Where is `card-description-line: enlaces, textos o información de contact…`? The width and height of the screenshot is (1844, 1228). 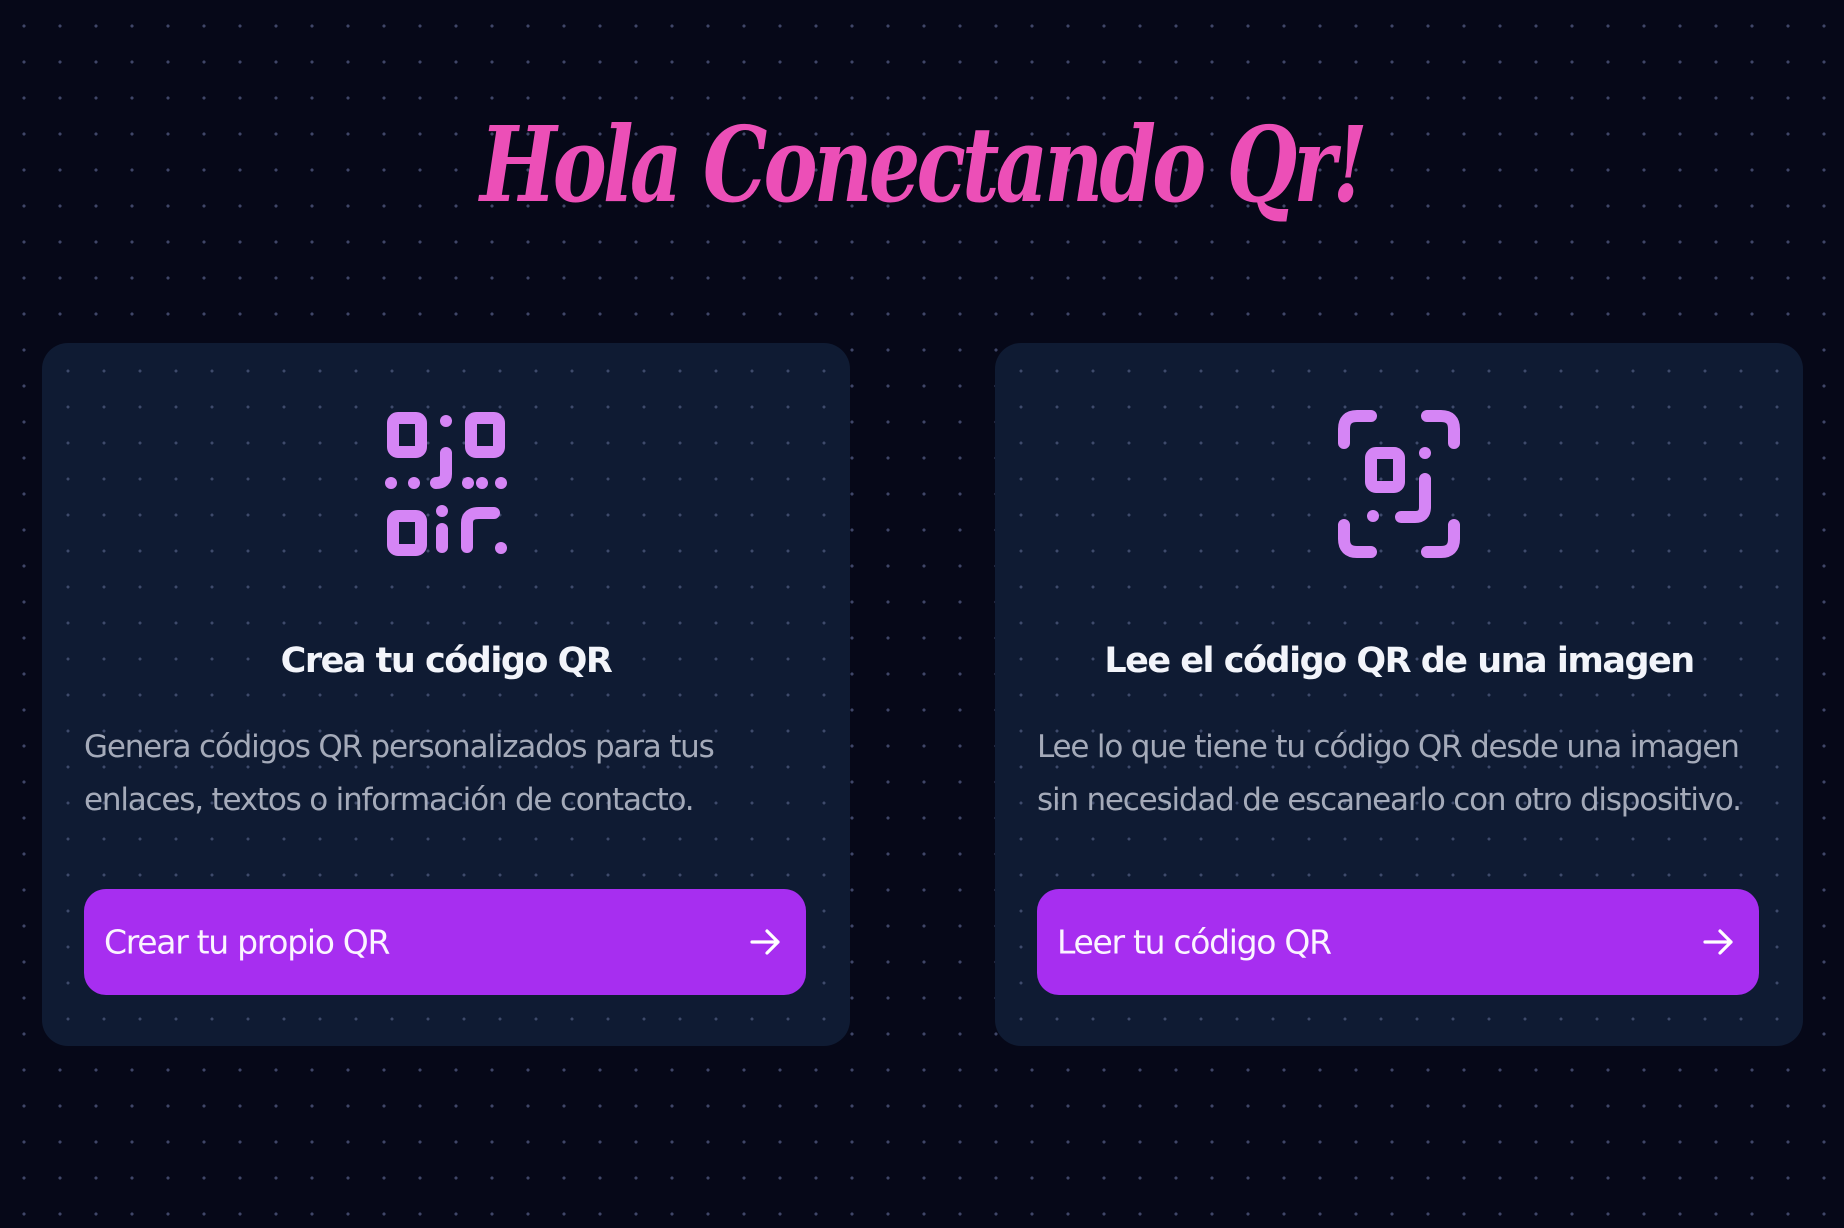
card-description-line: enlaces, textos o información de contact… is located at coordinates (389, 800).